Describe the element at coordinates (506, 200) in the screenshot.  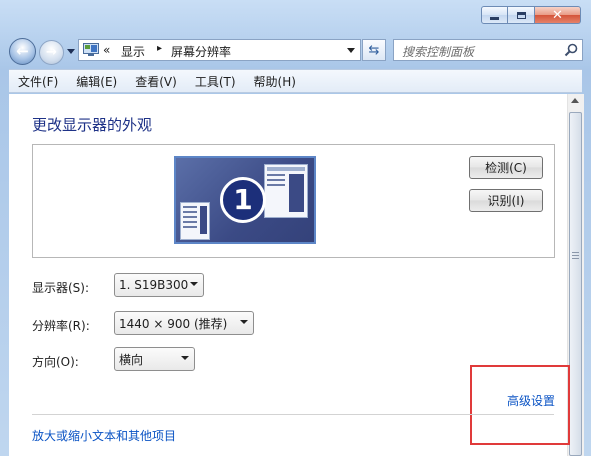
I see `identify-button: 识别(I)` at that location.